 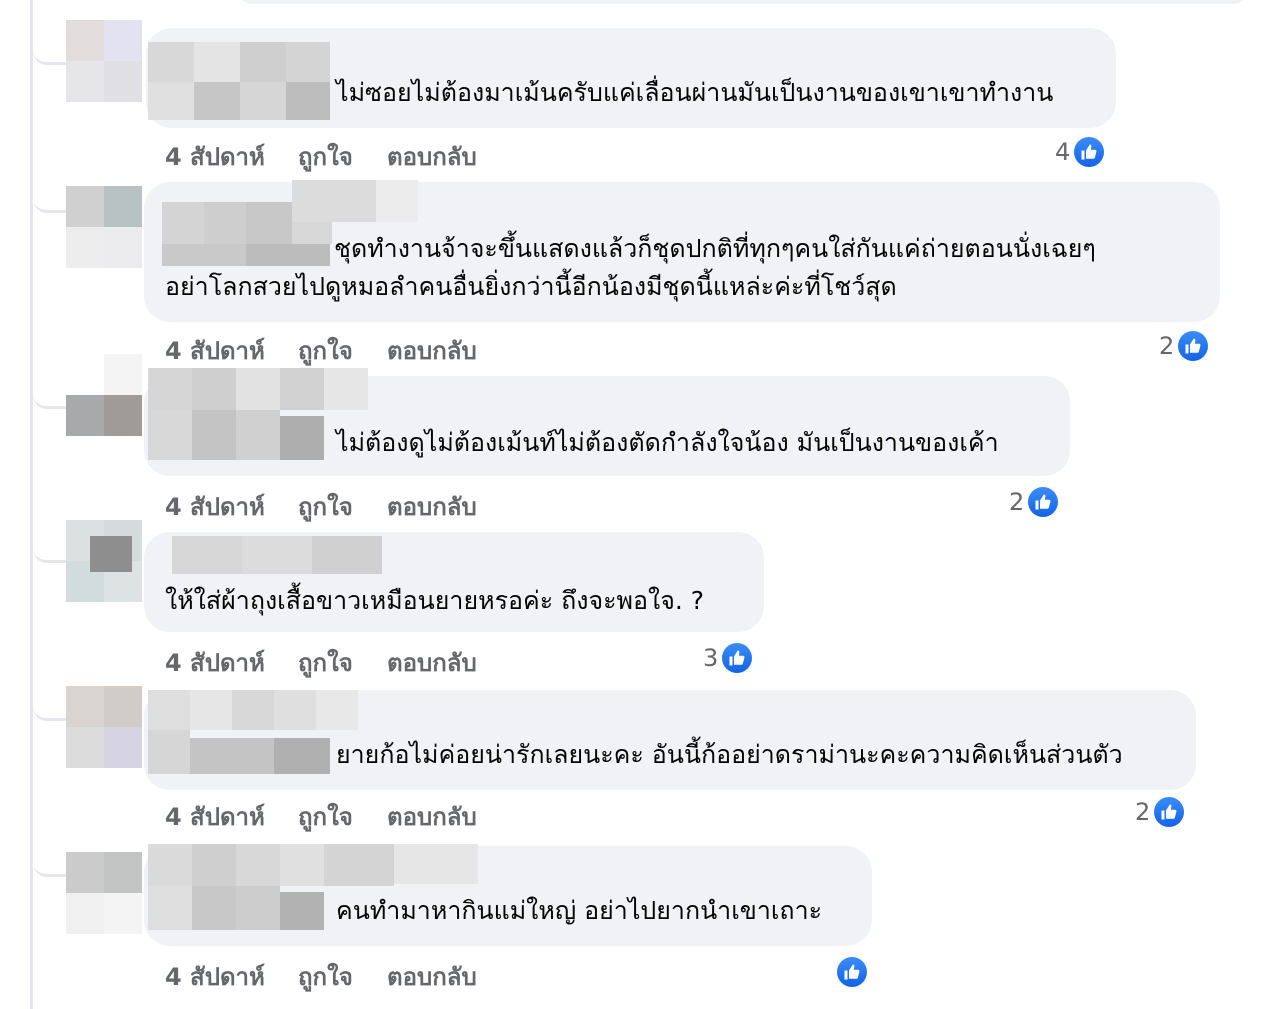 I want to click on reaction-count: 4, so click(x=1063, y=152).